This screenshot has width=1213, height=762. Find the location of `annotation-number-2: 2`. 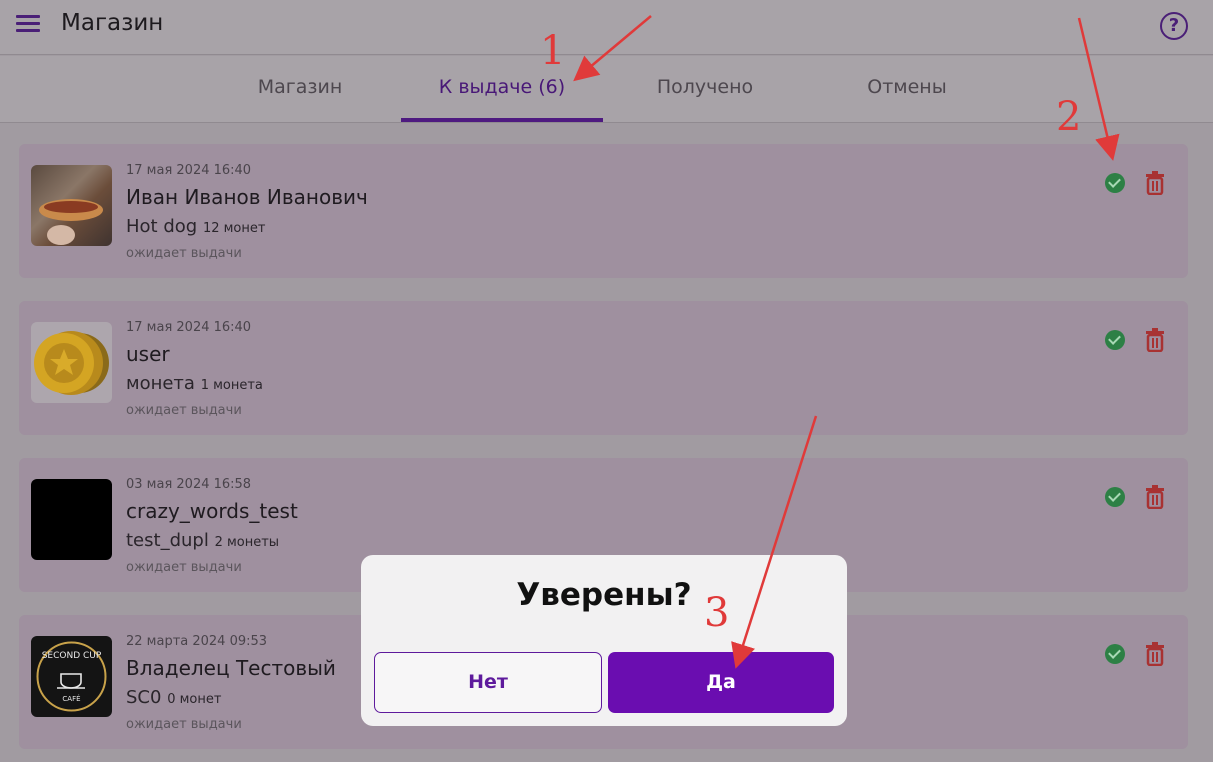

annotation-number-2: 2 is located at coordinates (1069, 117).